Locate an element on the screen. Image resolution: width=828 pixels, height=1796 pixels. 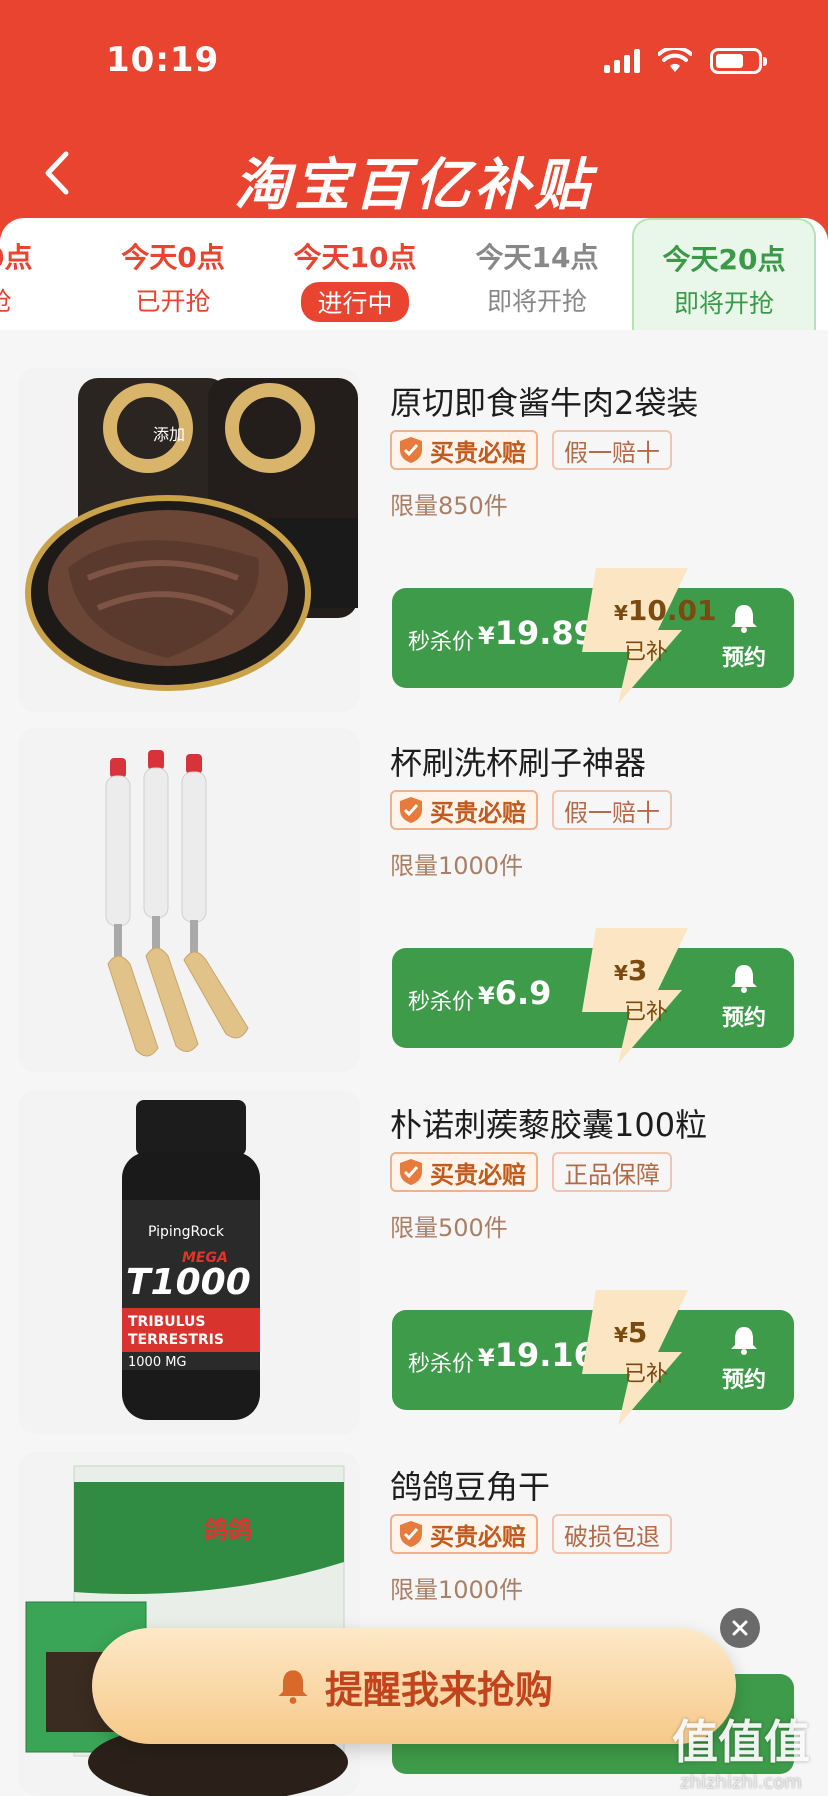
tab-session-20: 今天20点 即将开抢 is located at coordinates (724, 274).